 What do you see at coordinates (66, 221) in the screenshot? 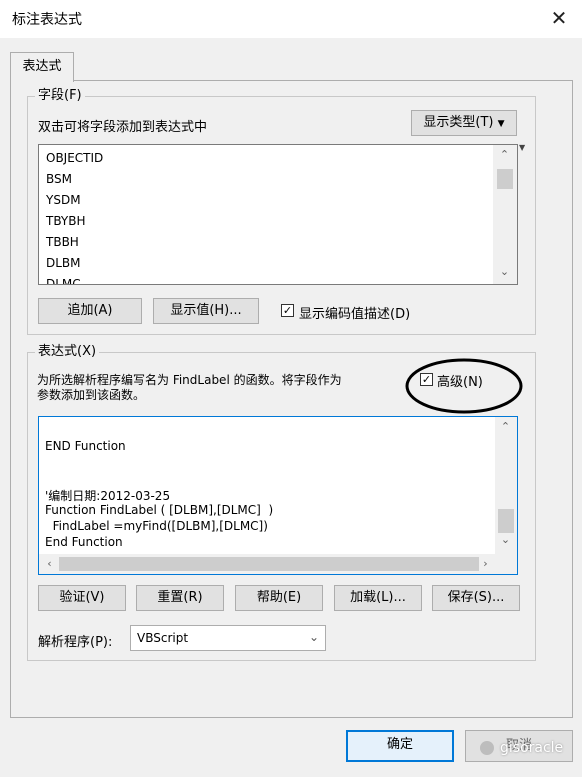
I see `list-item: TBYBH` at bounding box center [66, 221].